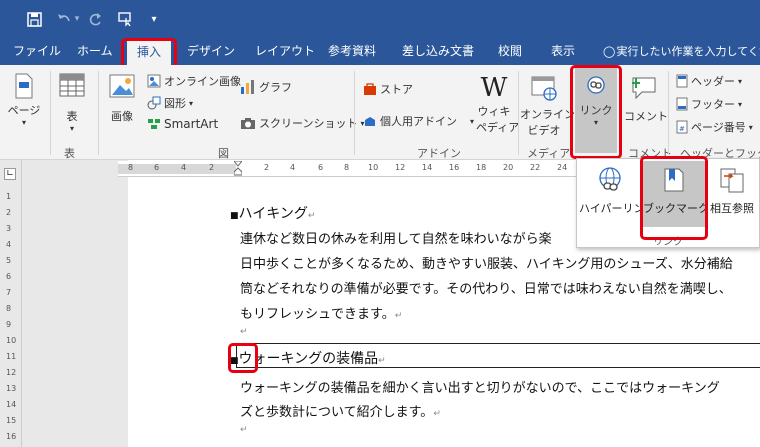 This screenshot has width=760, height=447. Describe the element at coordinates (24, 110) in the screenshot. I see `page-label: ページ` at that location.